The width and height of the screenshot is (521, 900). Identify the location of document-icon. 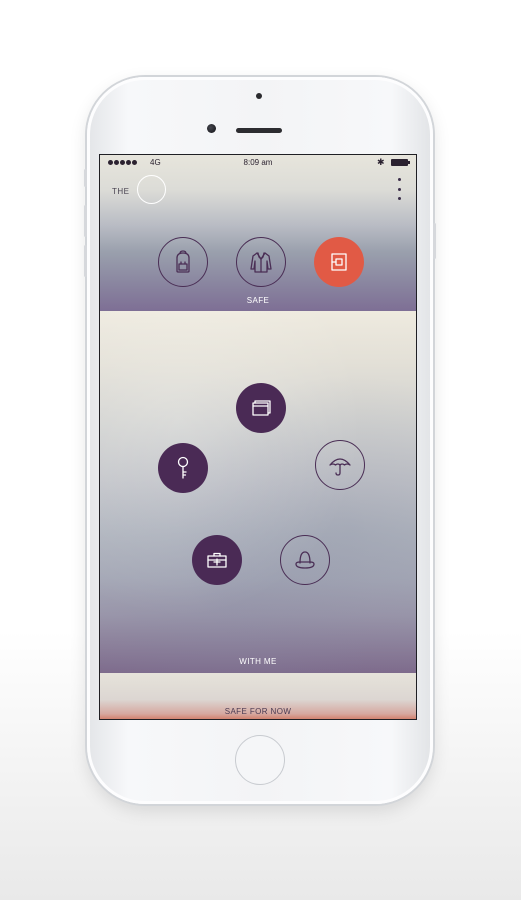
(339, 262).